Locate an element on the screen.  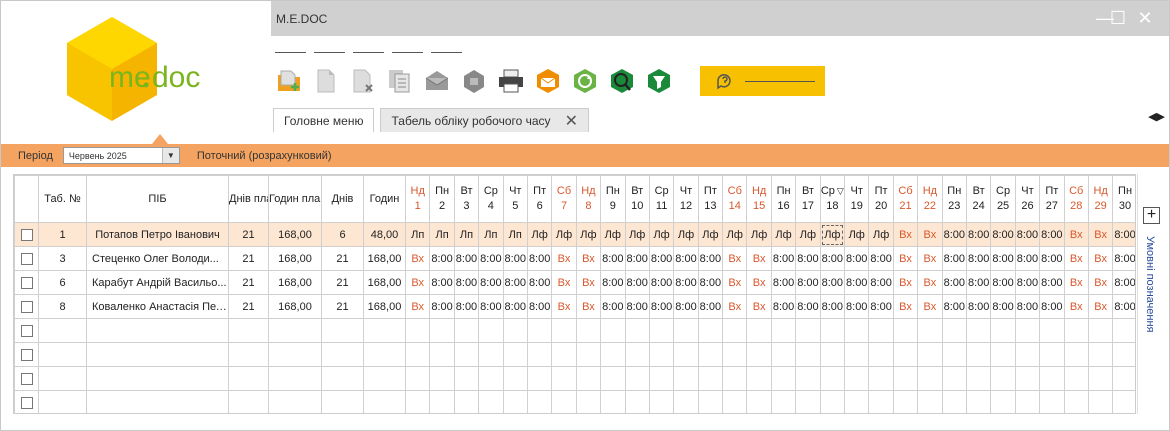
help-button is located at coordinates (762, 81).